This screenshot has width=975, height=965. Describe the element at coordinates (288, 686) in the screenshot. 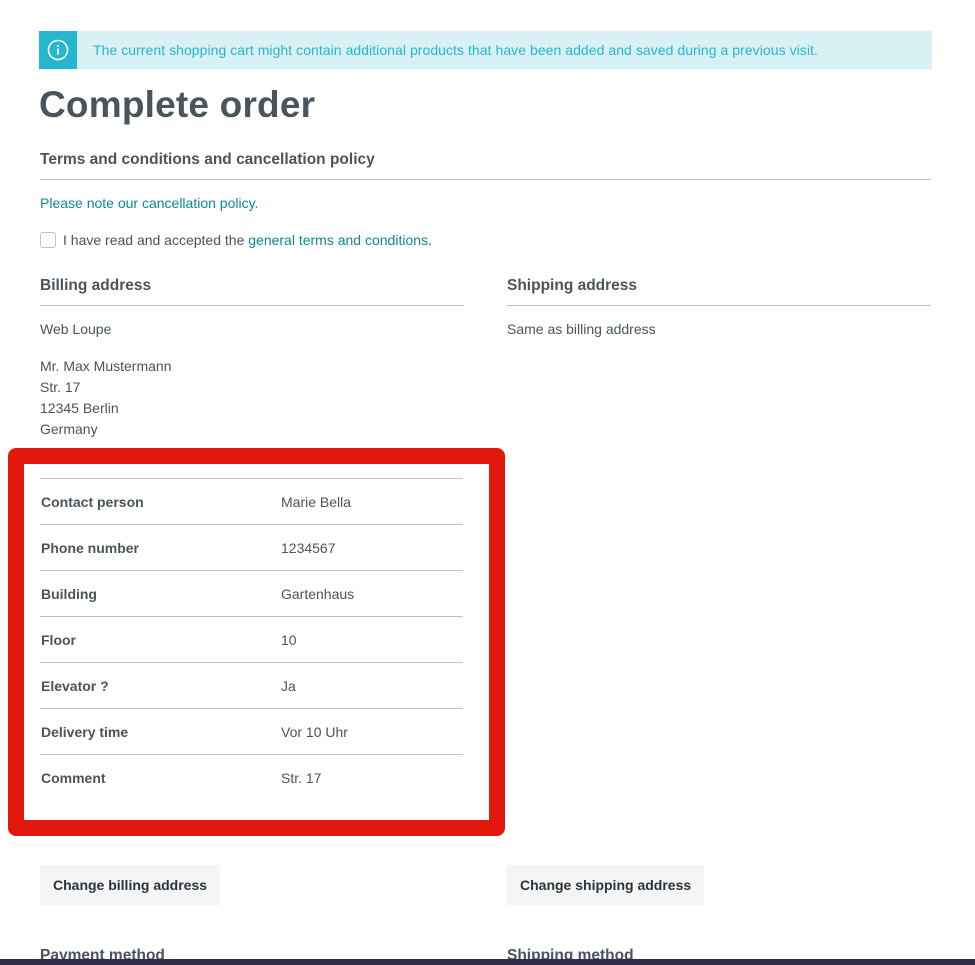

I see `elevator-value: Ja` at that location.